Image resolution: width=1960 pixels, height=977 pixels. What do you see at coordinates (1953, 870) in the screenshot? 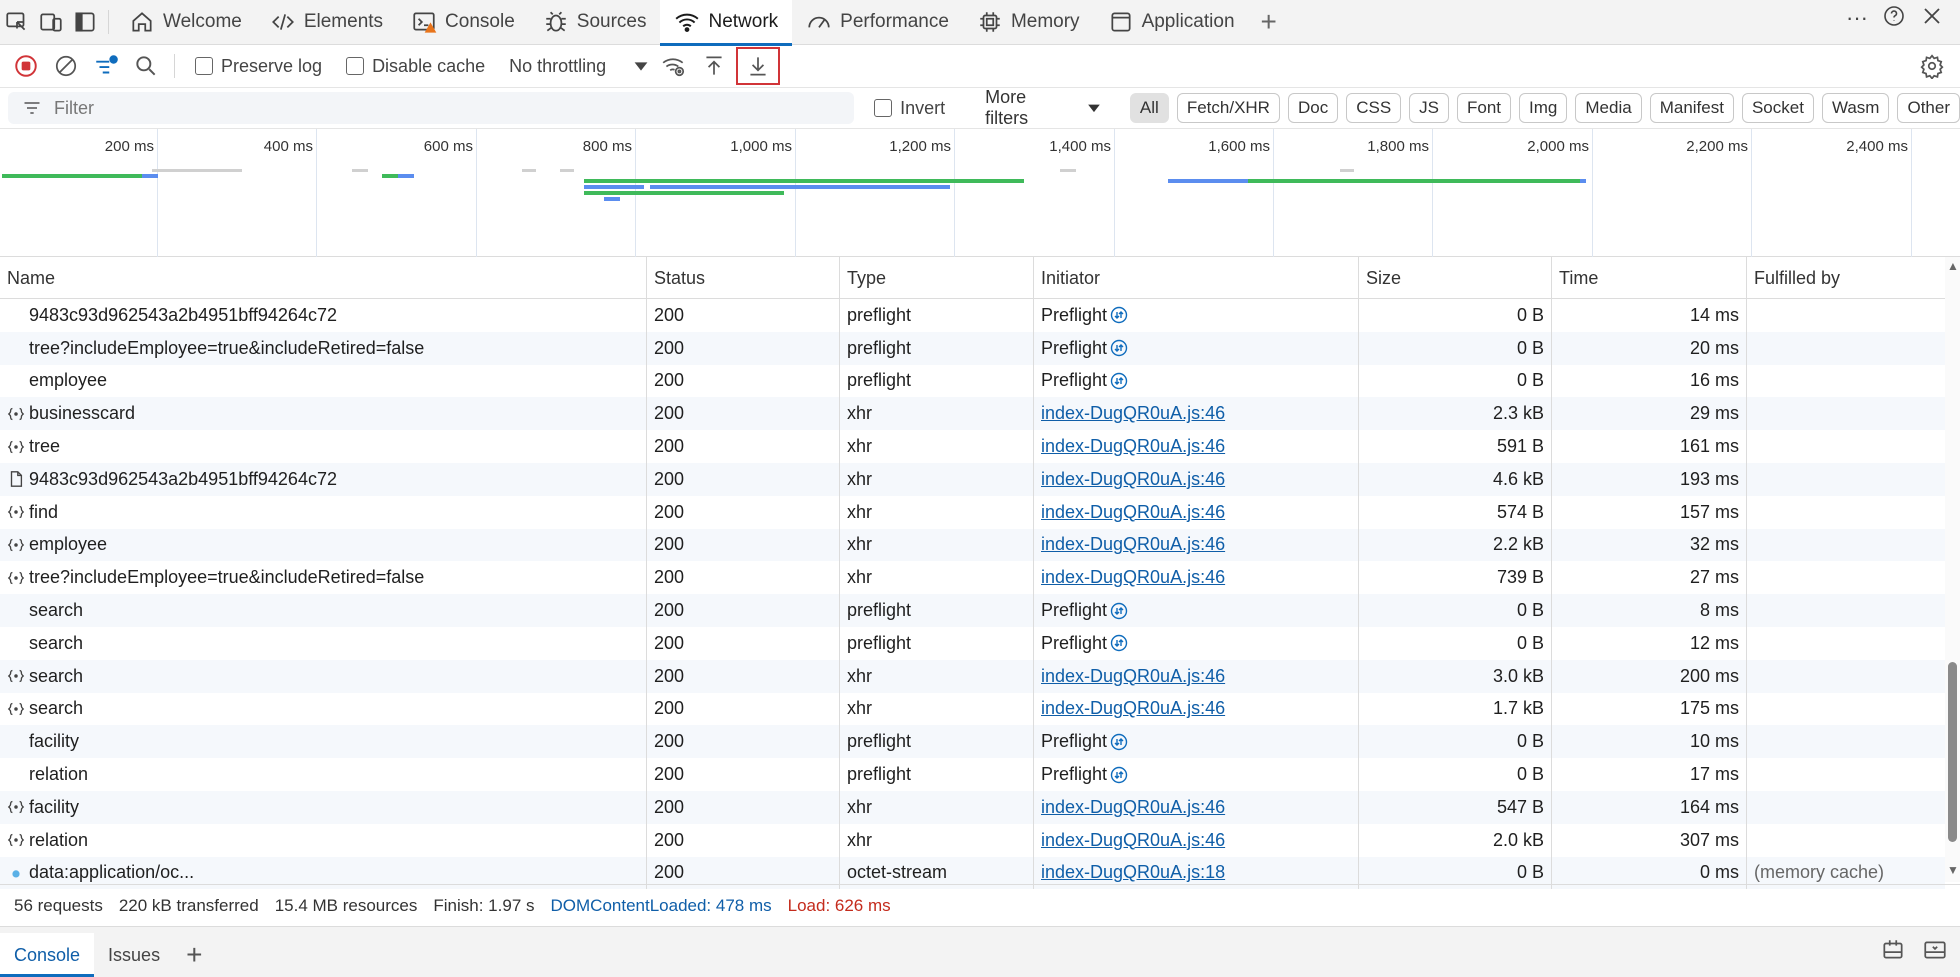
I see `scroll-down-arrow-icon: ▼` at bounding box center [1953, 870].